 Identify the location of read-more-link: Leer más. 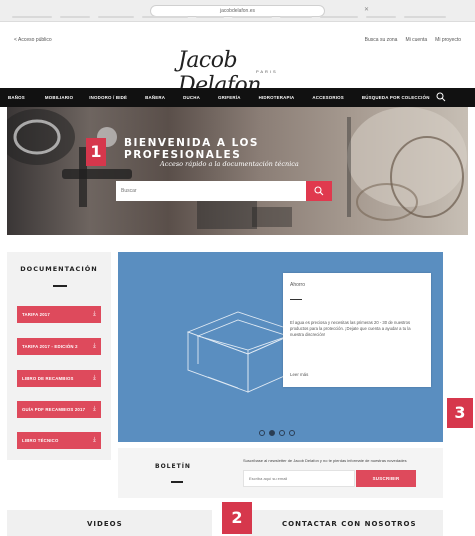
(299, 374).